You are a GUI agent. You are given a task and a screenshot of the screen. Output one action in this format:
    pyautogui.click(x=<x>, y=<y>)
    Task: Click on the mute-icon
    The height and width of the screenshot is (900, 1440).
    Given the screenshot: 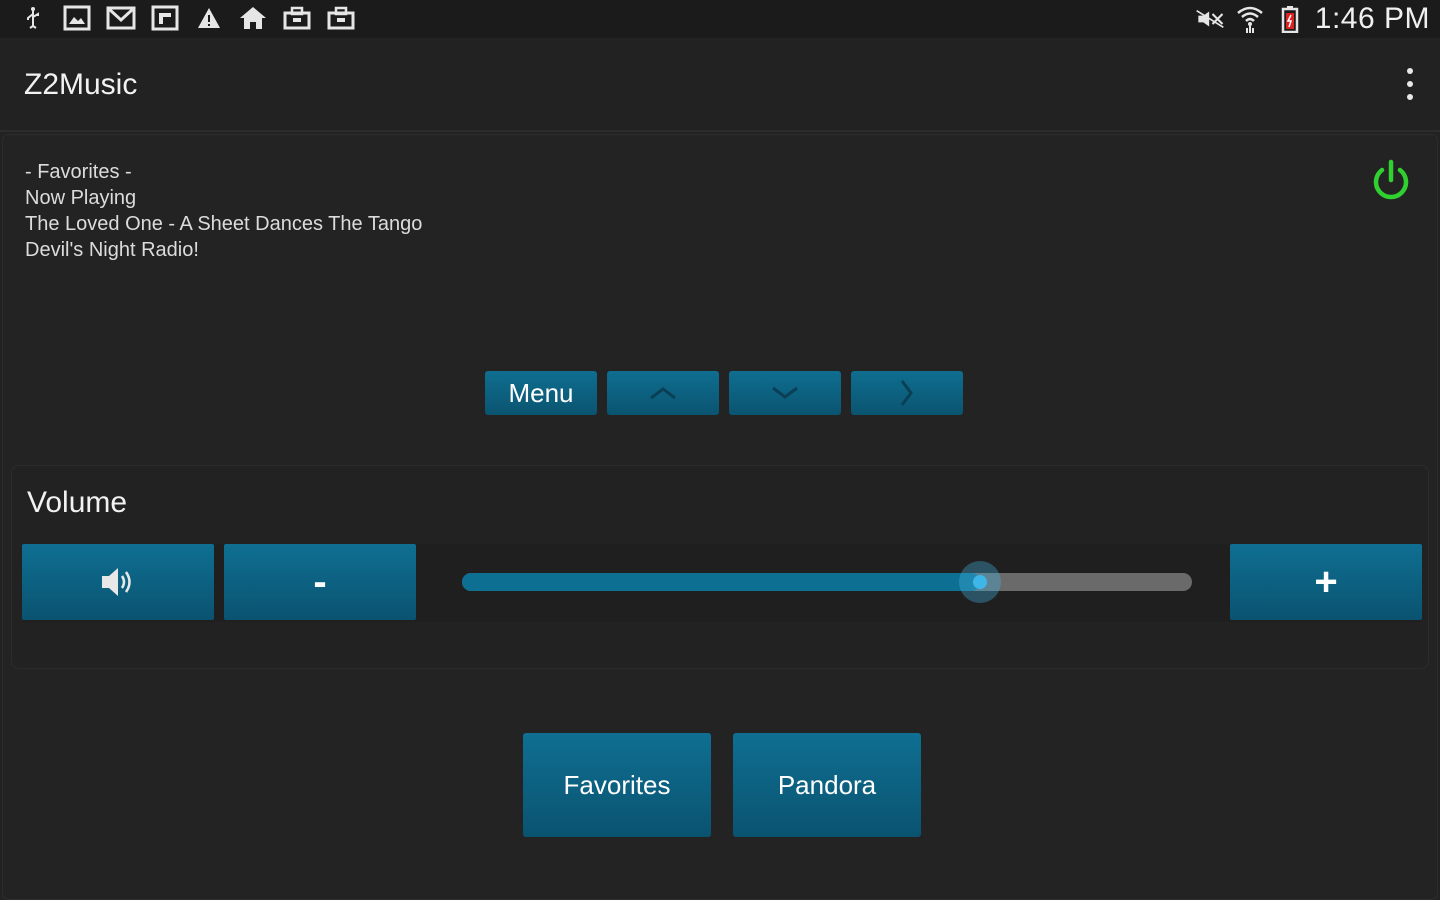 What is the action you would take?
    pyautogui.click(x=1210, y=19)
    